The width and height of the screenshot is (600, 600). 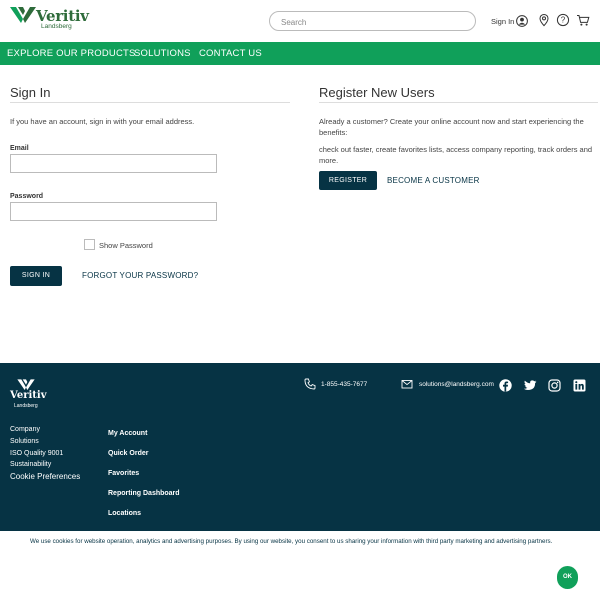 I want to click on password-field-wrapper, so click(x=113, y=211).